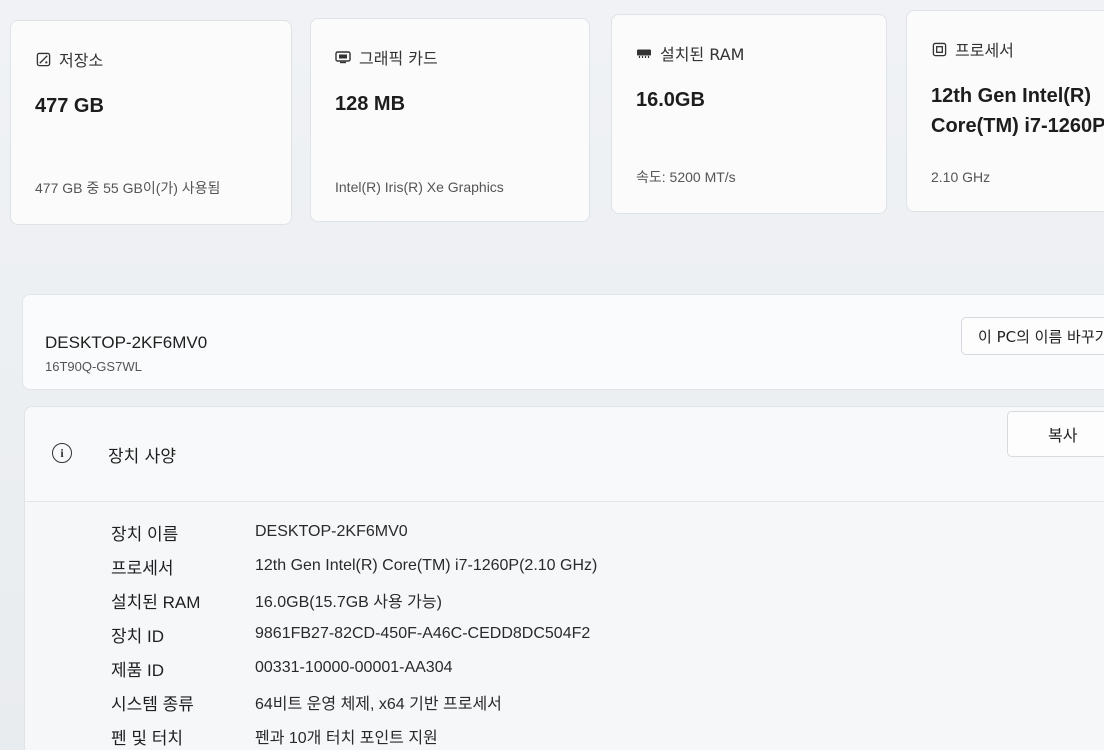 Image resolution: width=1104 pixels, height=750 pixels. Describe the element at coordinates (147, 738) in the screenshot. I see `spec-label: 펜 및 터치` at that location.